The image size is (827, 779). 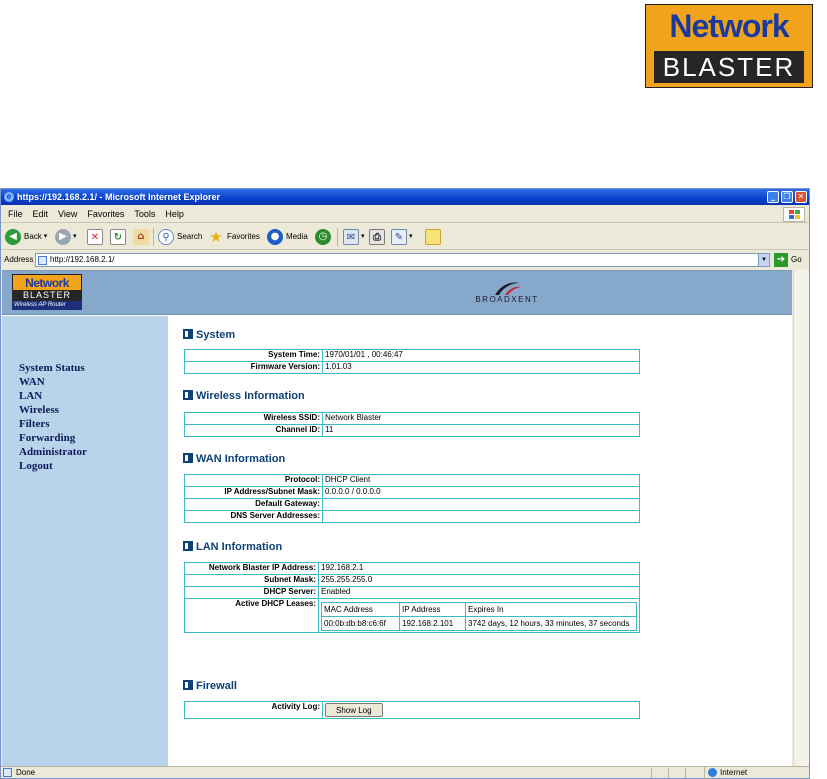 What do you see at coordinates (377, 237) in the screenshot?
I see `print-button: ⎙` at bounding box center [377, 237].